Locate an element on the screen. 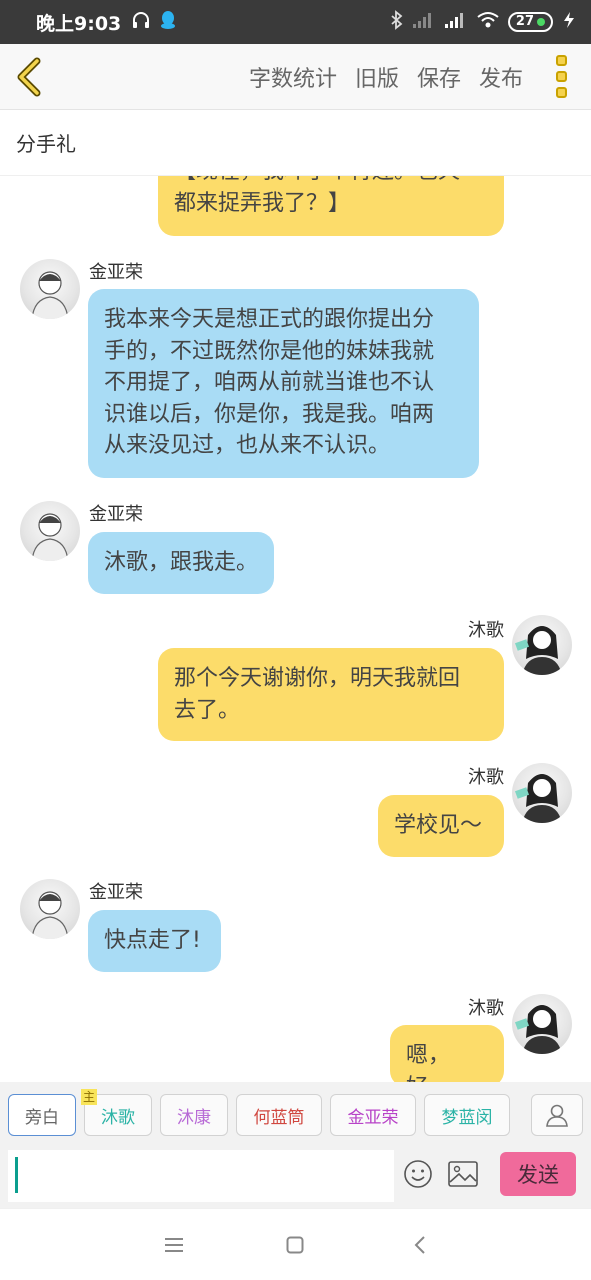 Image resolution: width=591 pixels, height=1280 pixels. home-square-icon is located at coordinates (295, 1245).